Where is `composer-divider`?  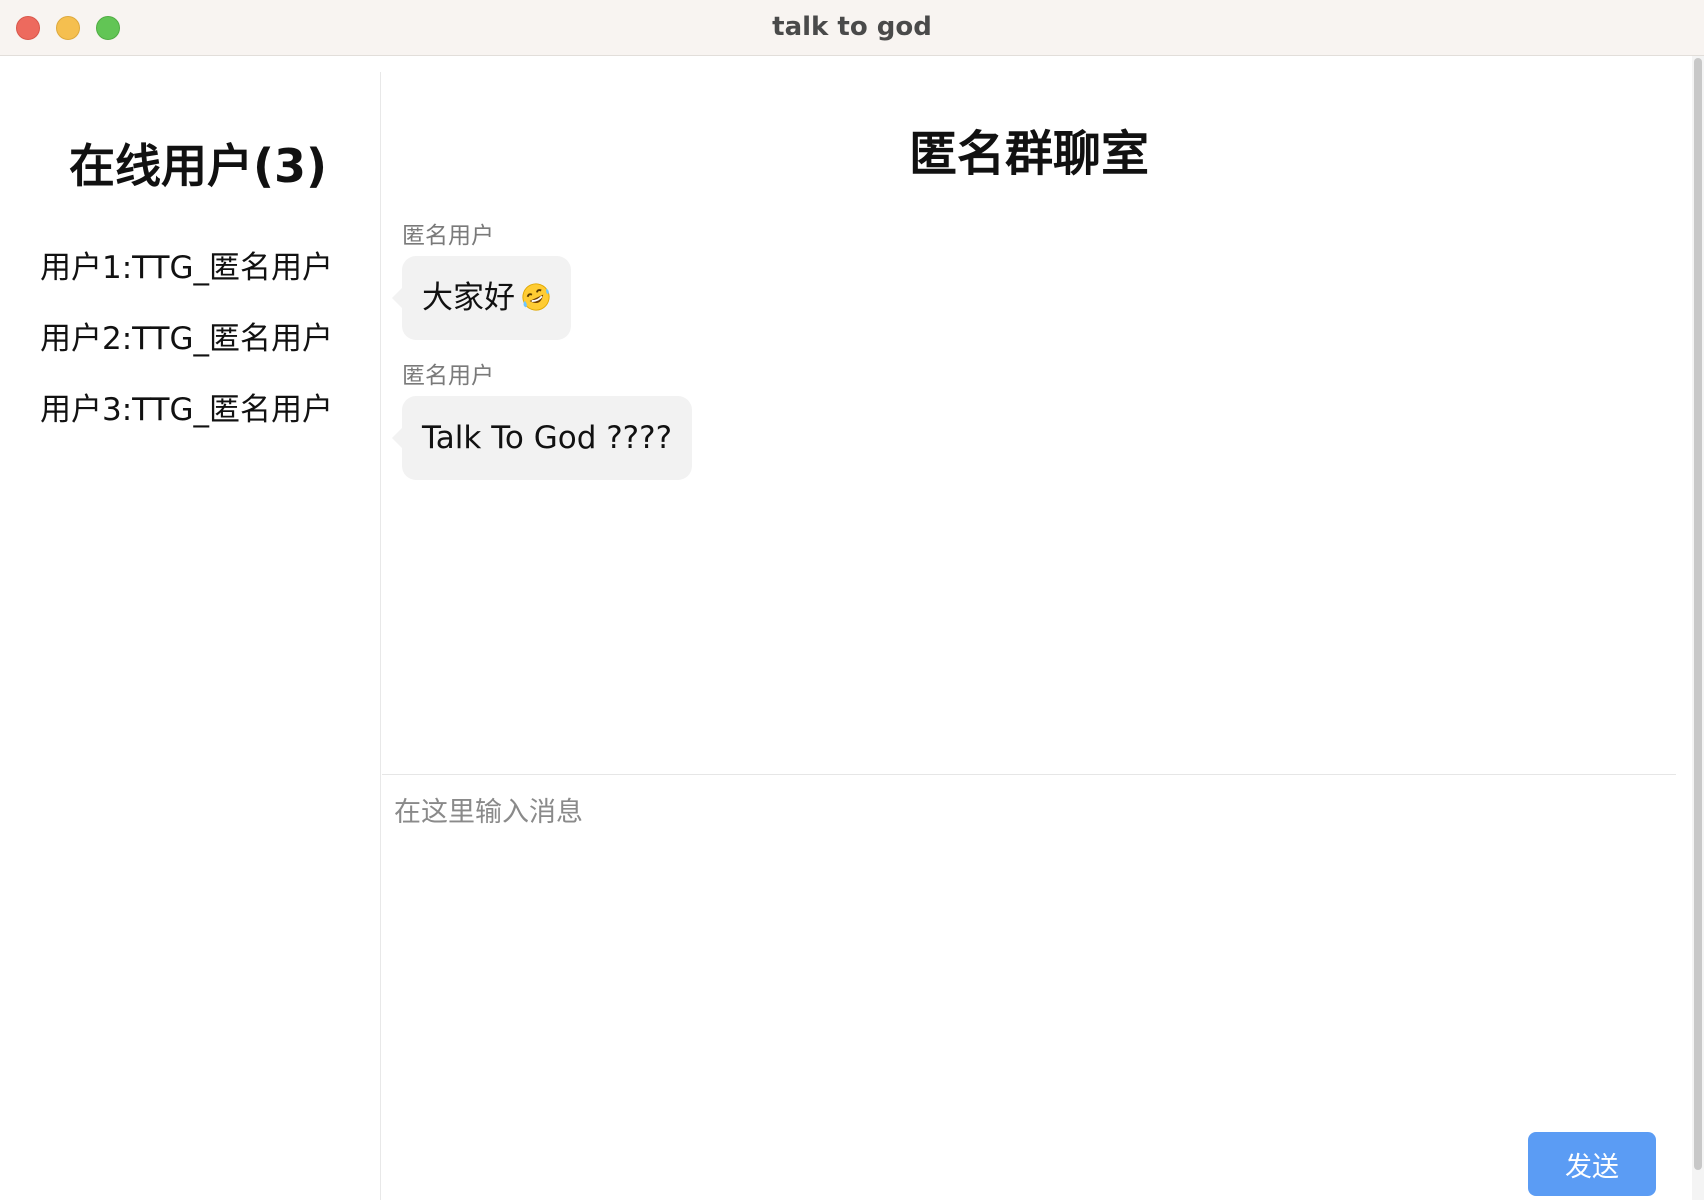
composer-divider is located at coordinates (1029, 774).